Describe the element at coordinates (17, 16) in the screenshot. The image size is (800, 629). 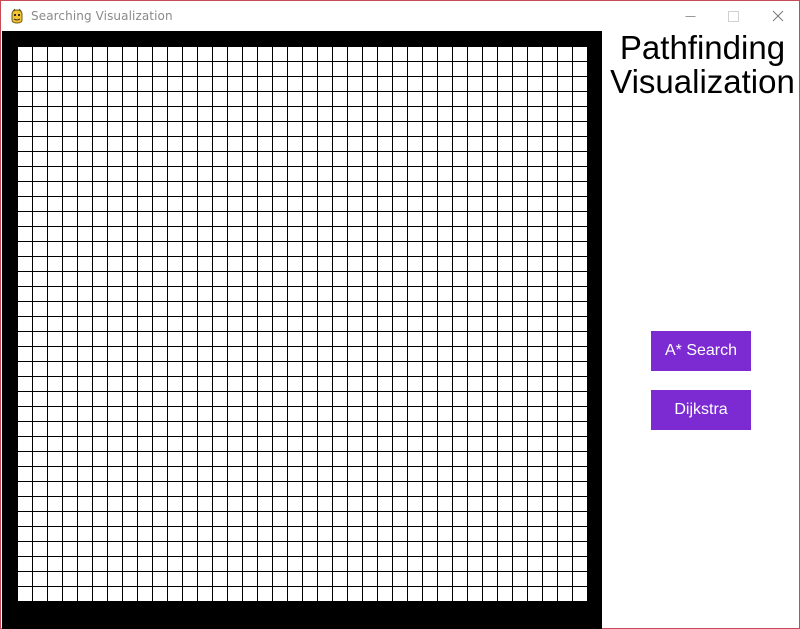
I see `pygame-snake-icon` at that location.